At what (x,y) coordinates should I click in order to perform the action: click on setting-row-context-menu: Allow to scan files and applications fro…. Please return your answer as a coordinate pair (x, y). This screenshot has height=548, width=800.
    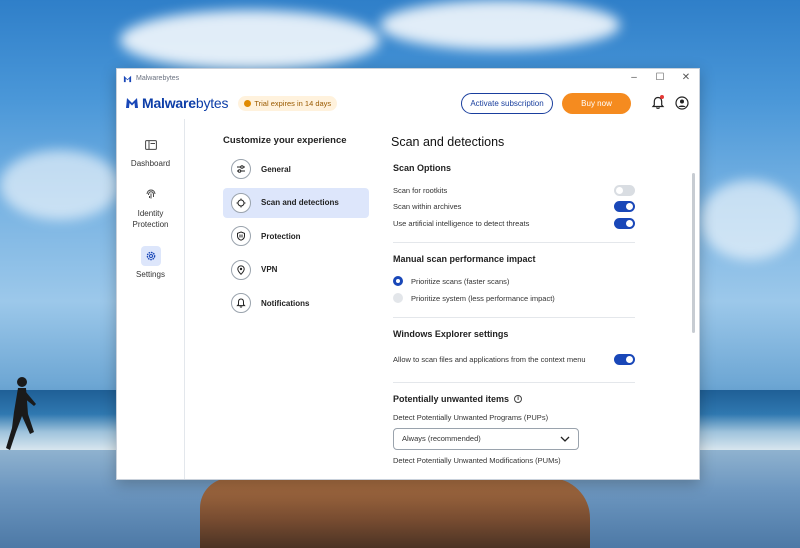
    Looking at the image, I should click on (514, 360).